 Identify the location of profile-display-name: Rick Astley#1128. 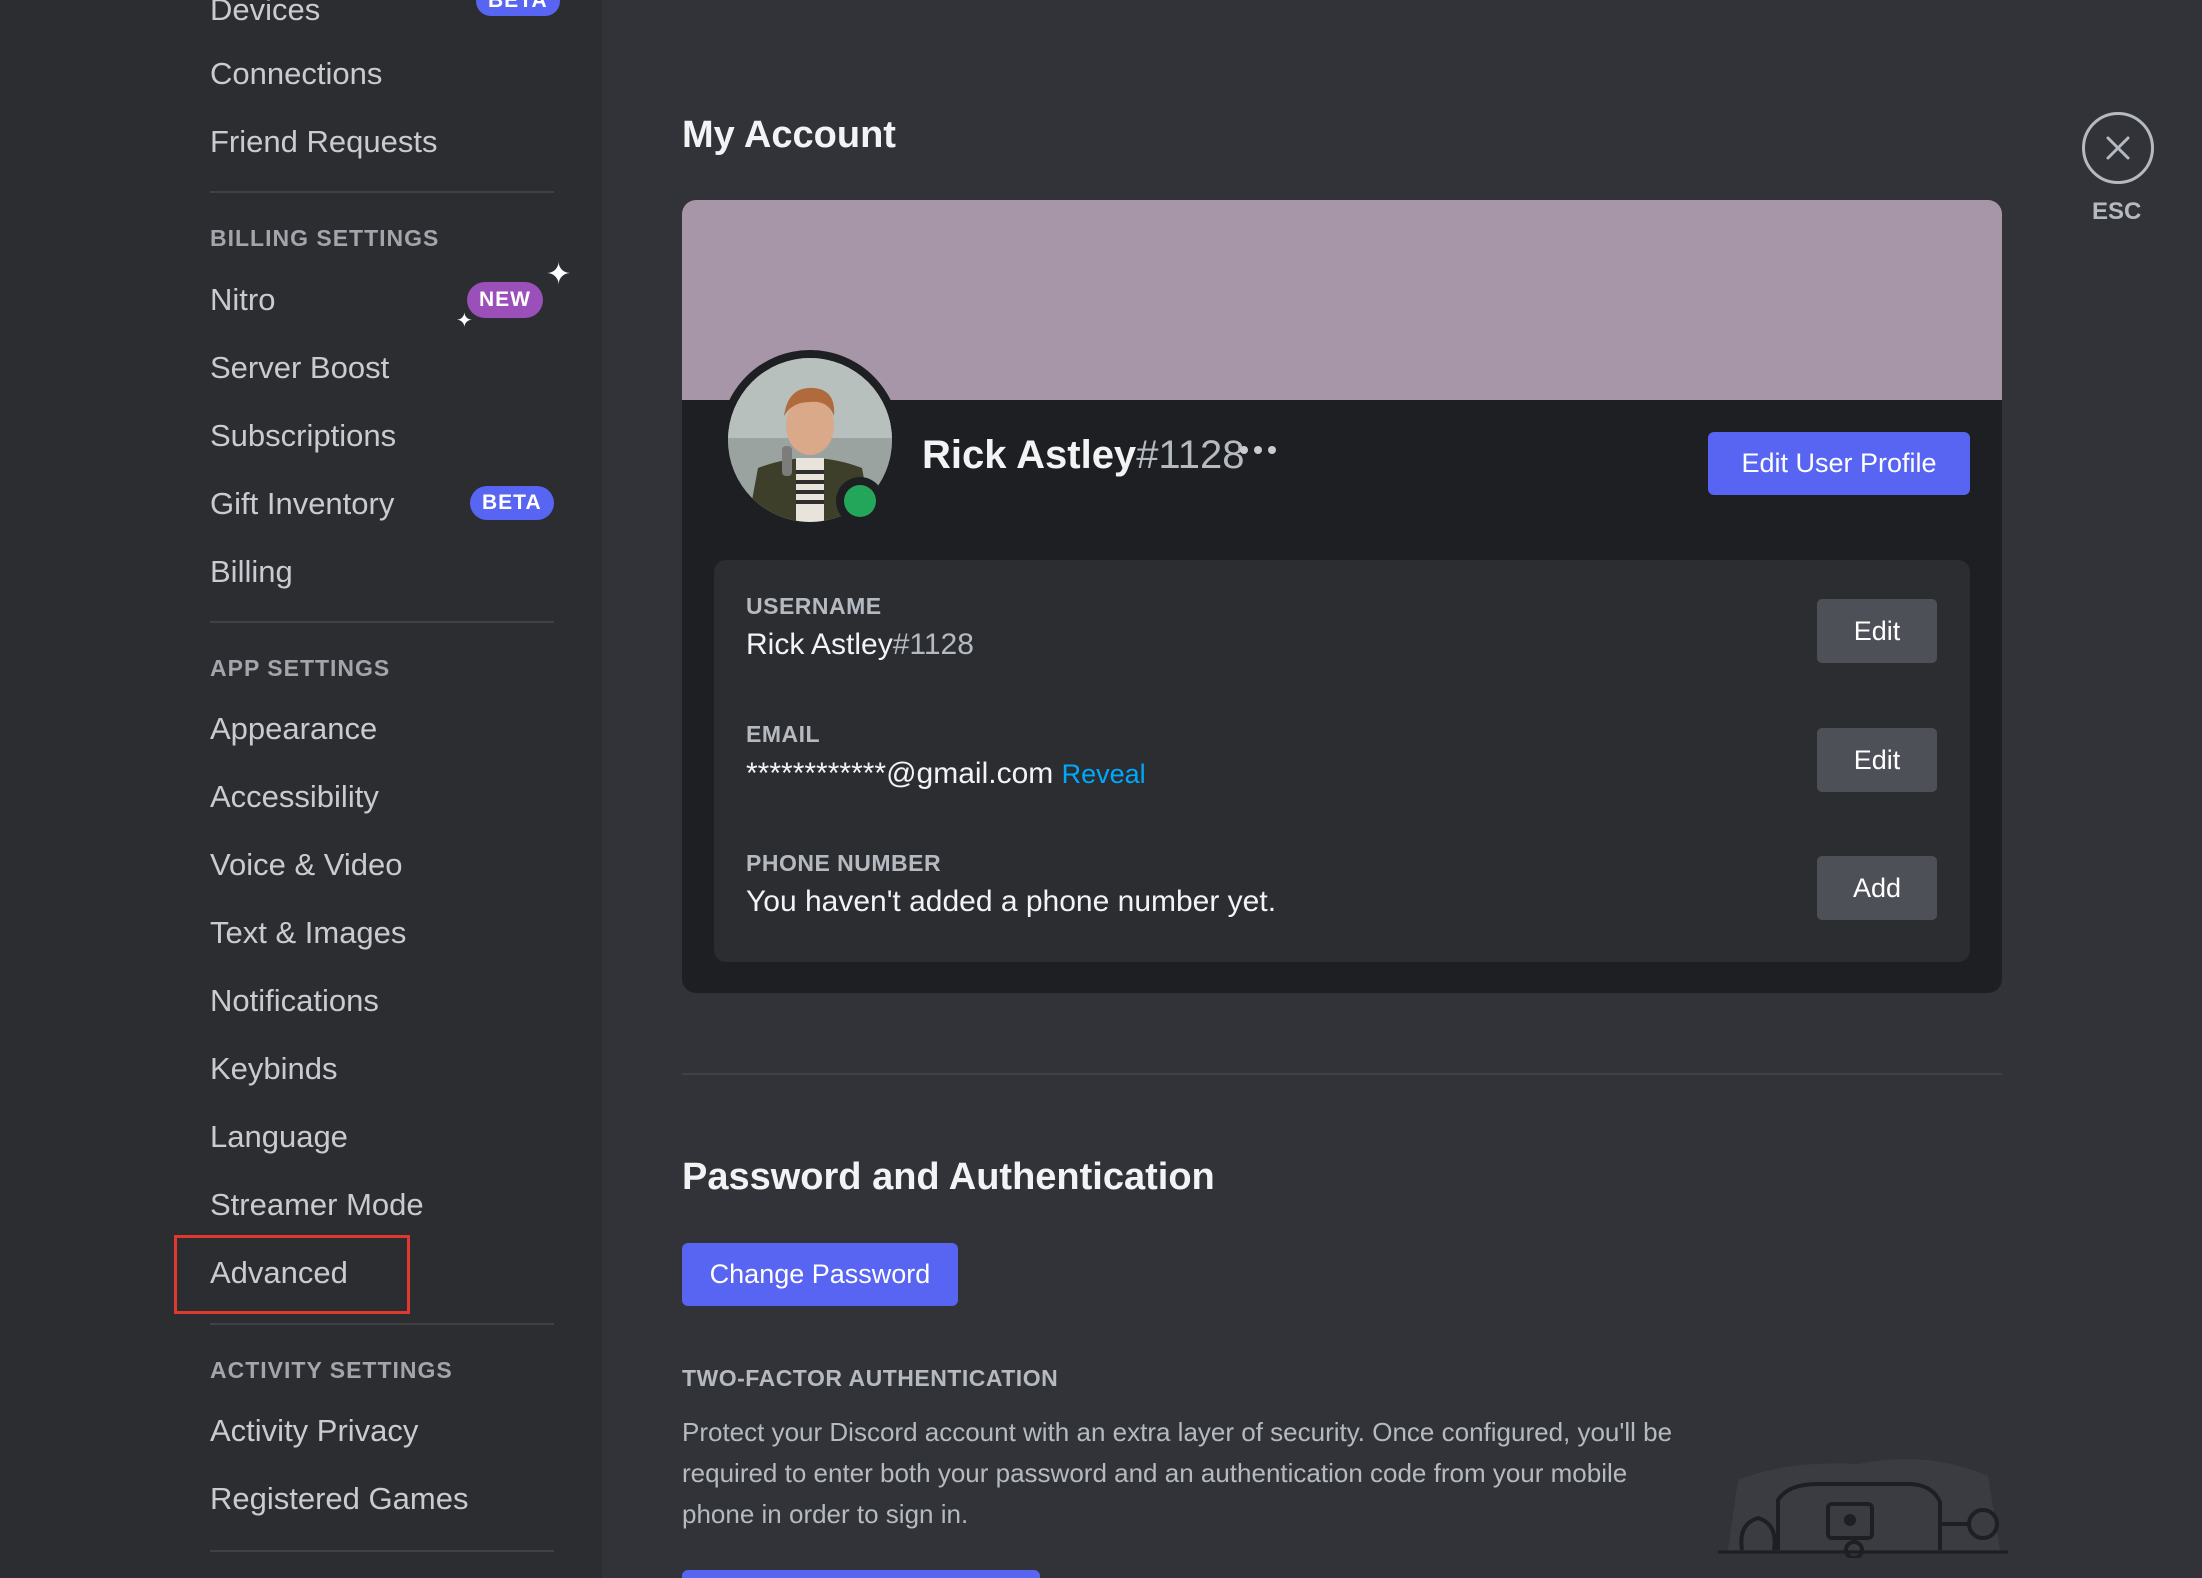
(1083, 455).